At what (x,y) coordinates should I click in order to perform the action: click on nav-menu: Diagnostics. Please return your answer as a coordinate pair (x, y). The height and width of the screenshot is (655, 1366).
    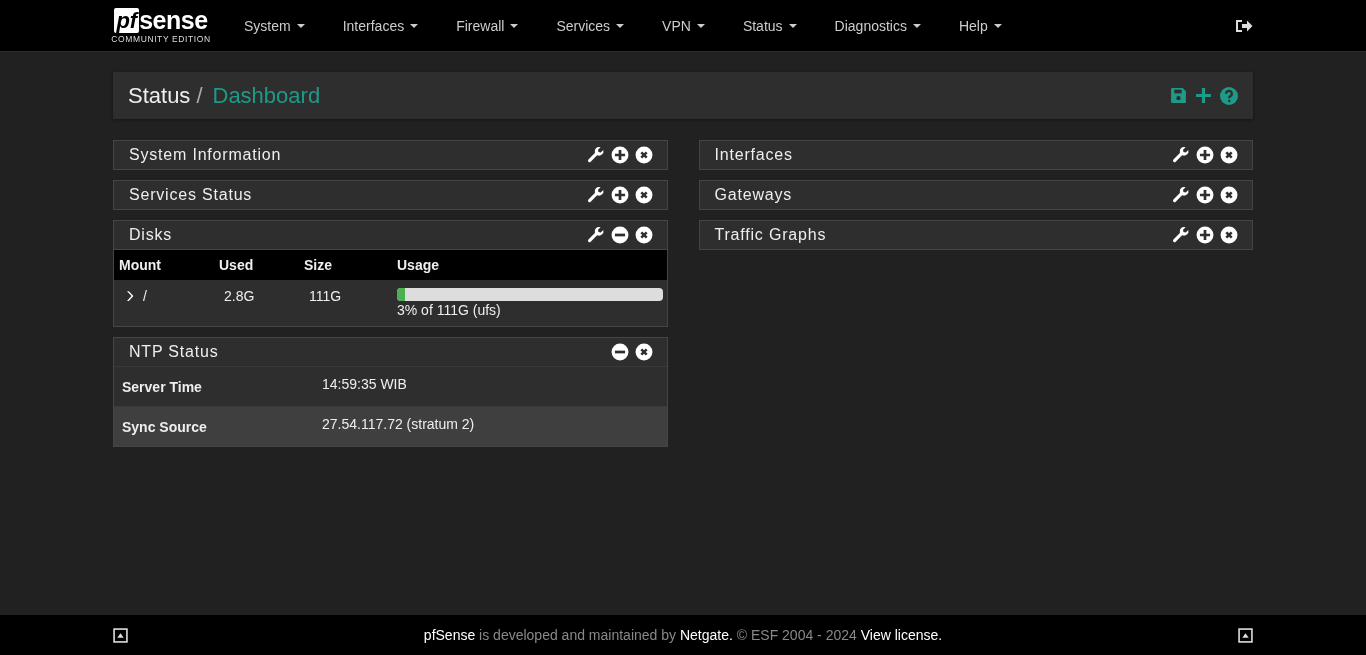
    Looking at the image, I should click on (877, 25).